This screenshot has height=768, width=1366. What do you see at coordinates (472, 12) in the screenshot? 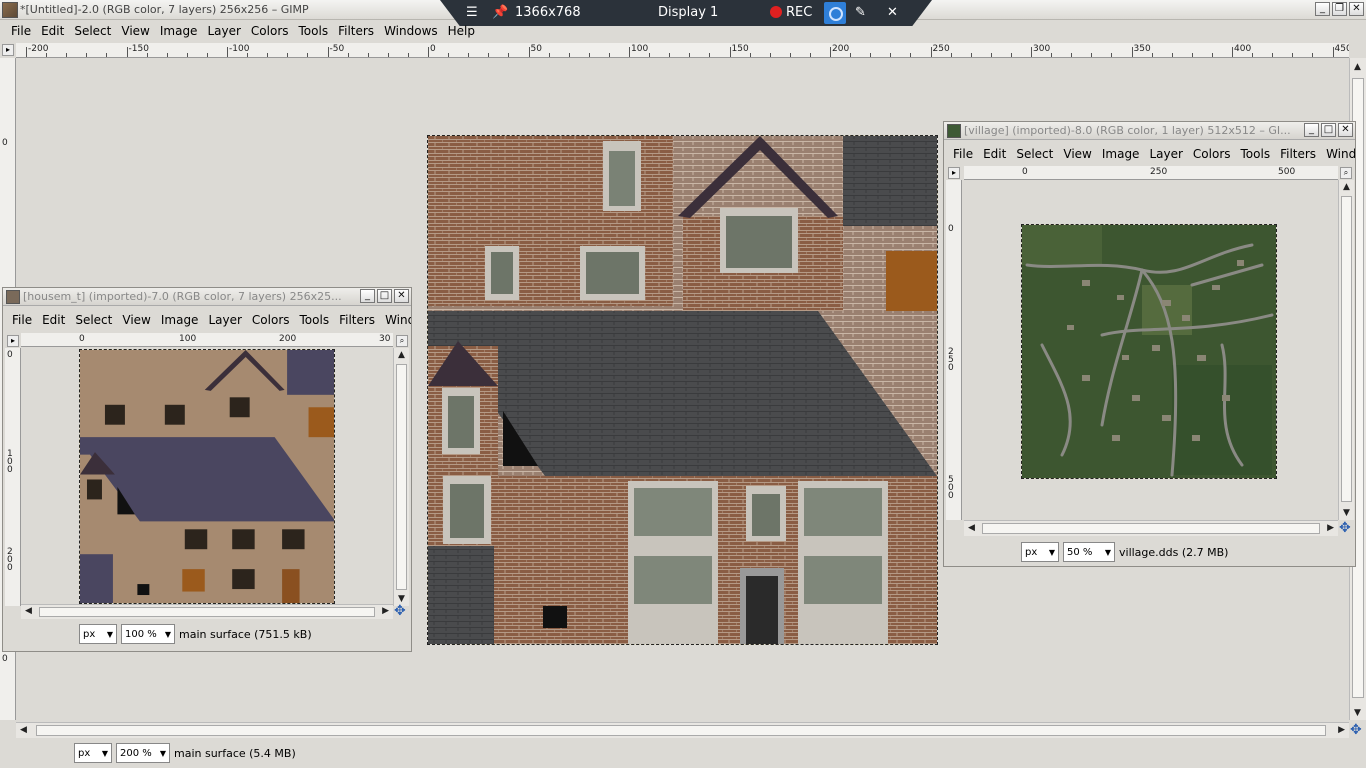
I see `hamburger-icon: ☰` at bounding box center [472, 12].